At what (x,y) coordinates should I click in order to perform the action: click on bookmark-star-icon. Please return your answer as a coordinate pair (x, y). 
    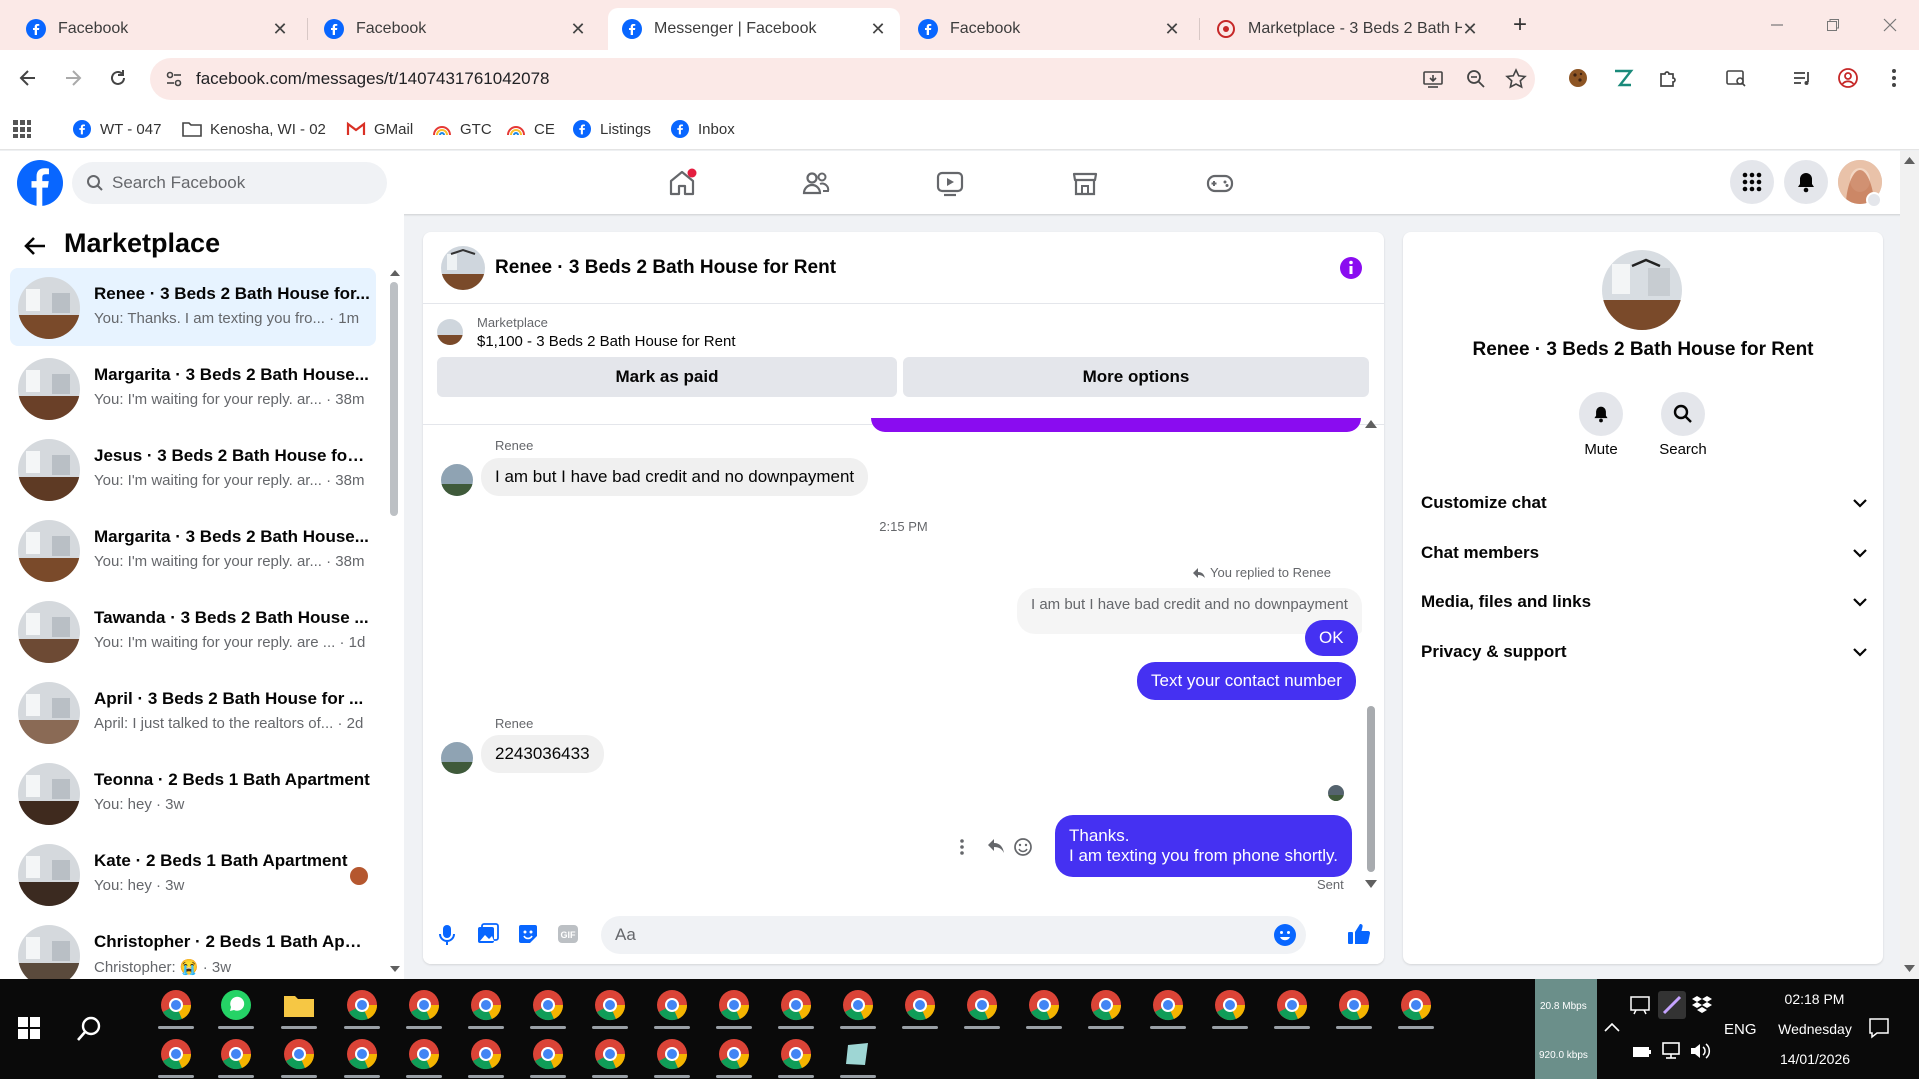
    Looking at the image, I should click on (1516, 79).